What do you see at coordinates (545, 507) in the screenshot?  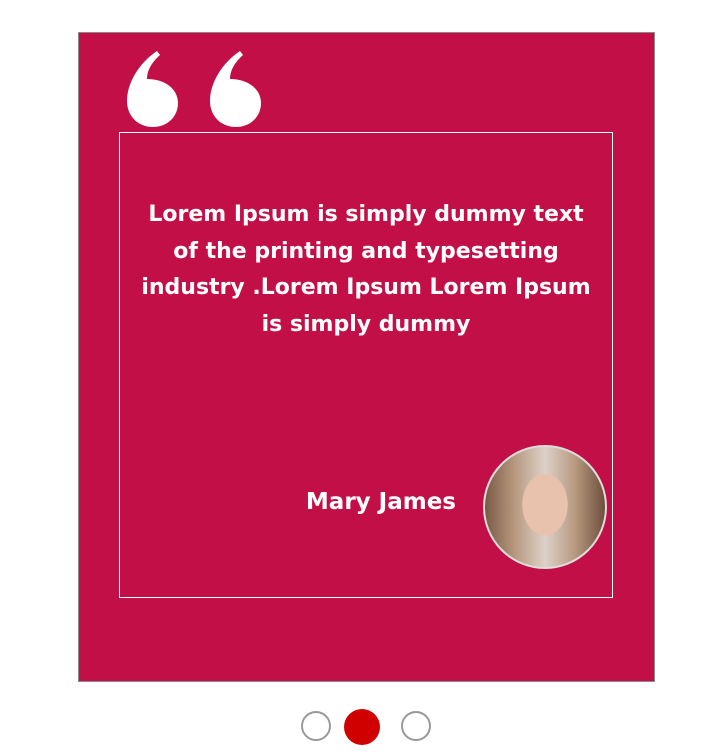 I see `author-avatar` at bounding box center [545, 507].